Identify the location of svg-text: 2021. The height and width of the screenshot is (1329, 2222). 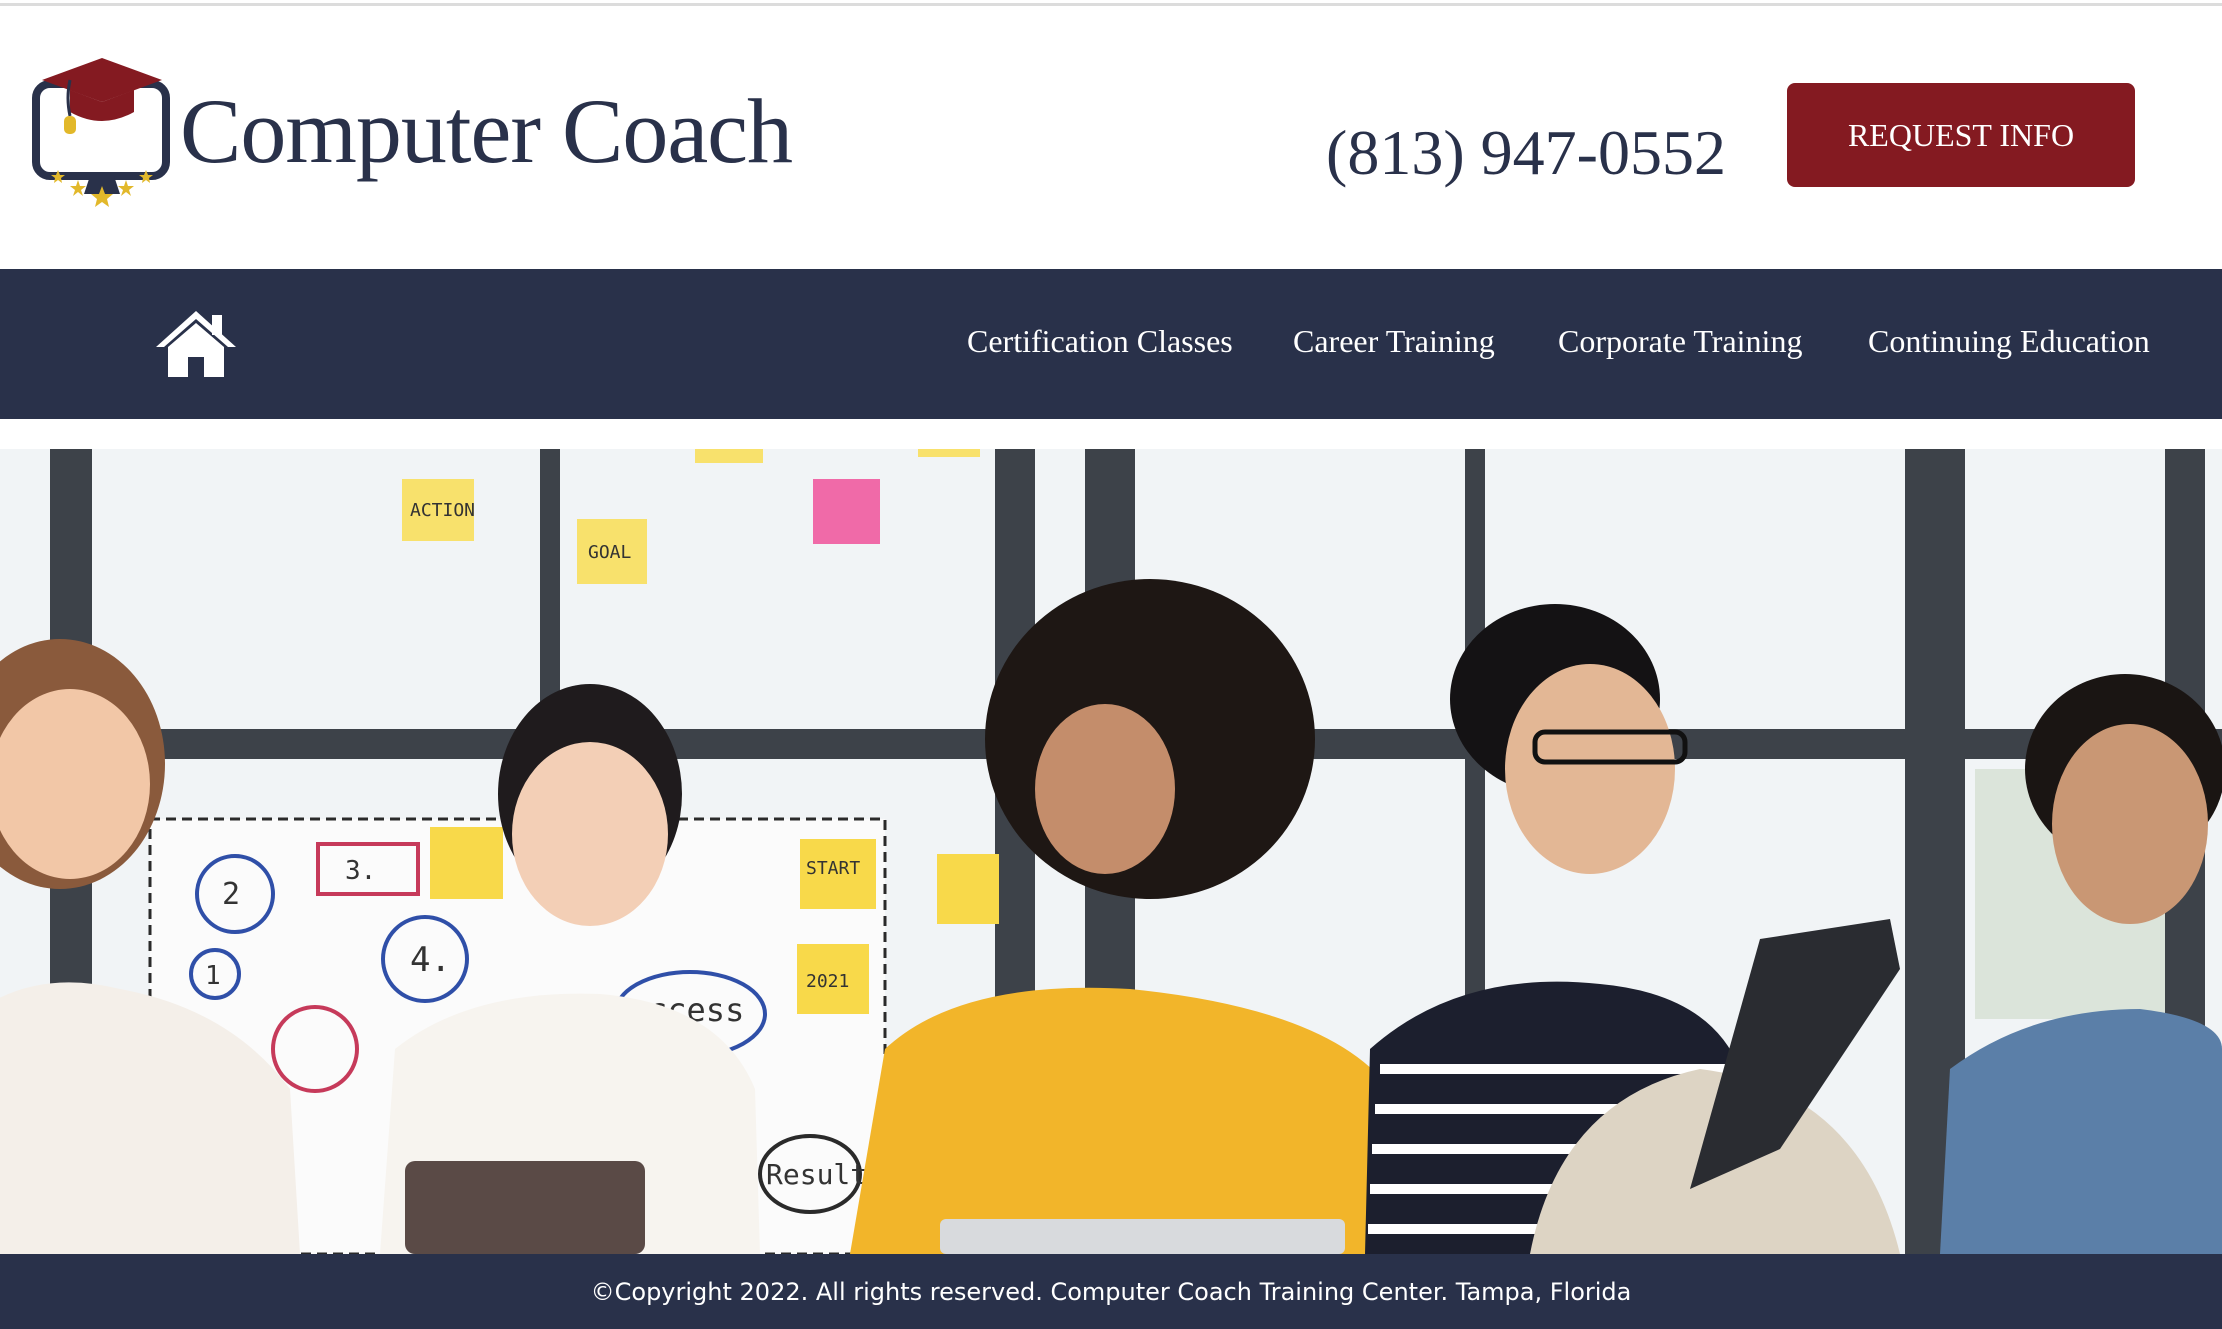
(827, 981).